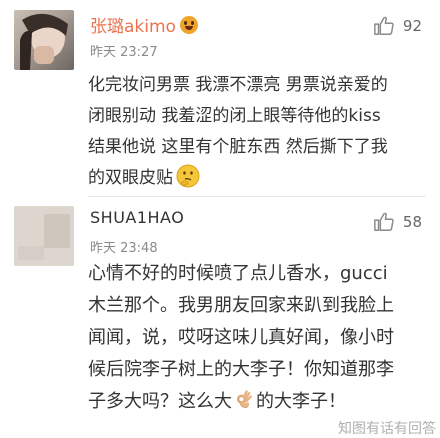 This screenshot has width=440, height=438. Describe the element at coordinates (188, 176) in the screenshot. I see `thinking-face-icon` at that location.